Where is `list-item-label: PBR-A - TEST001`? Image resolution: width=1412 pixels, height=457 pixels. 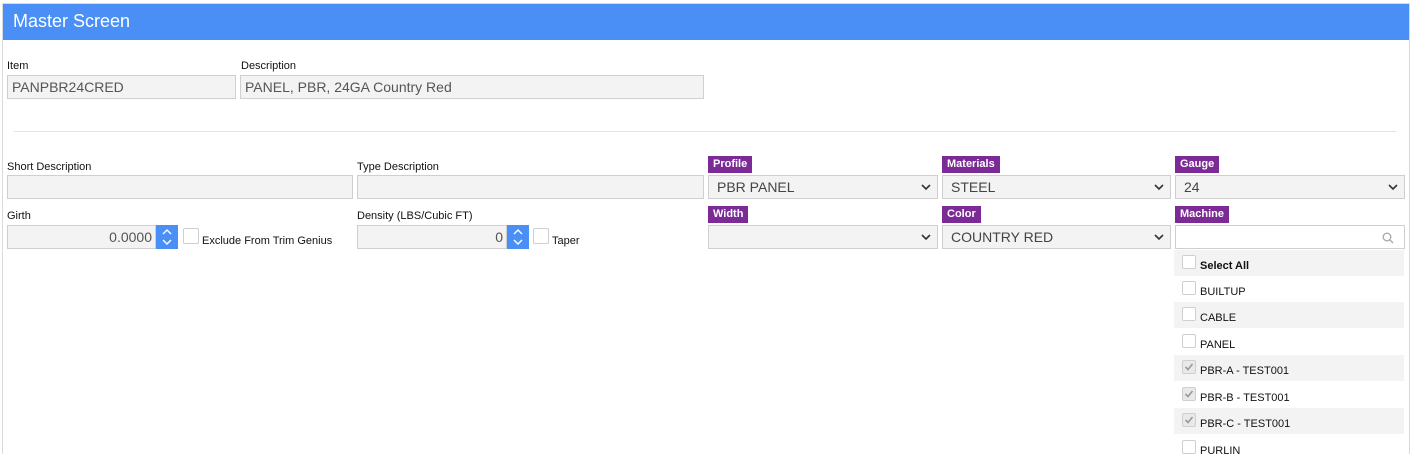
list-item-label: PBR-A - TEST001 is located at coordinates (1245, 371).